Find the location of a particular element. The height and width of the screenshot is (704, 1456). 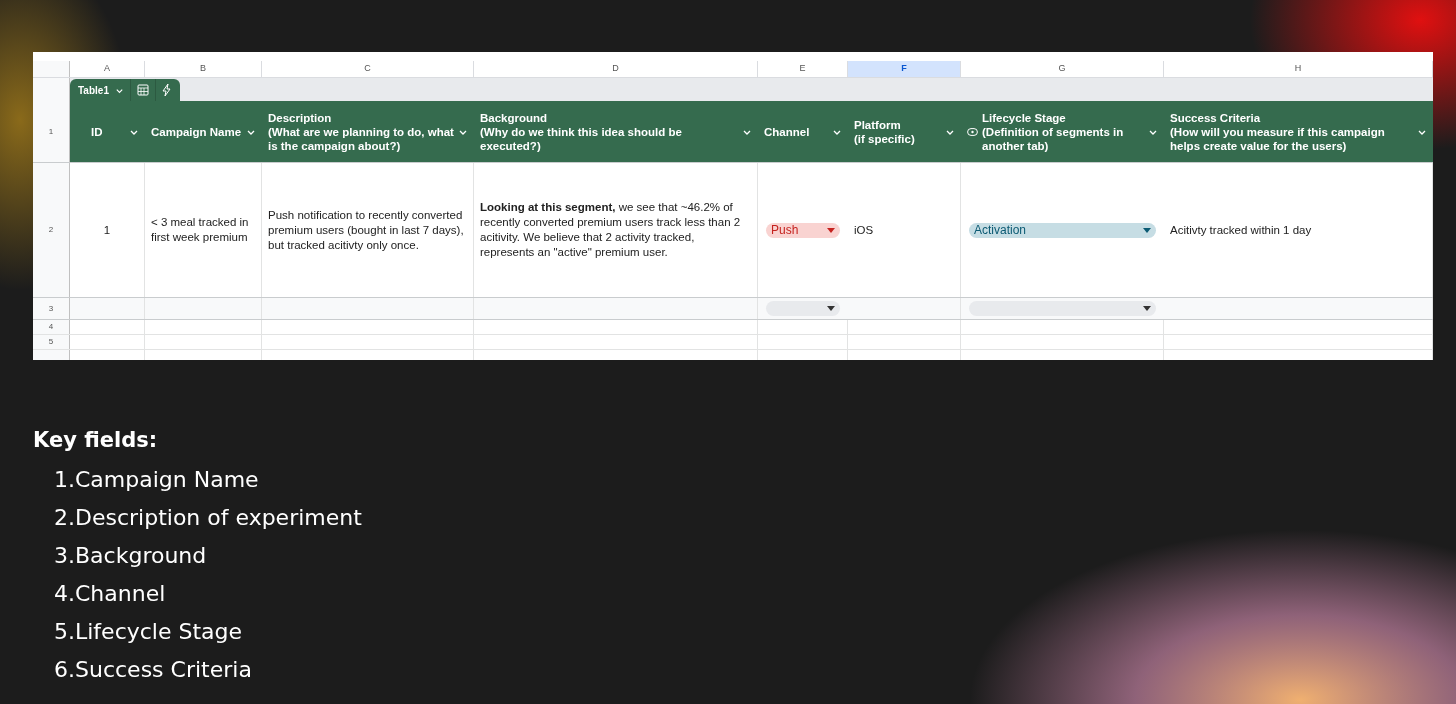

row-number: 3 is located at coordinates (51, 308).